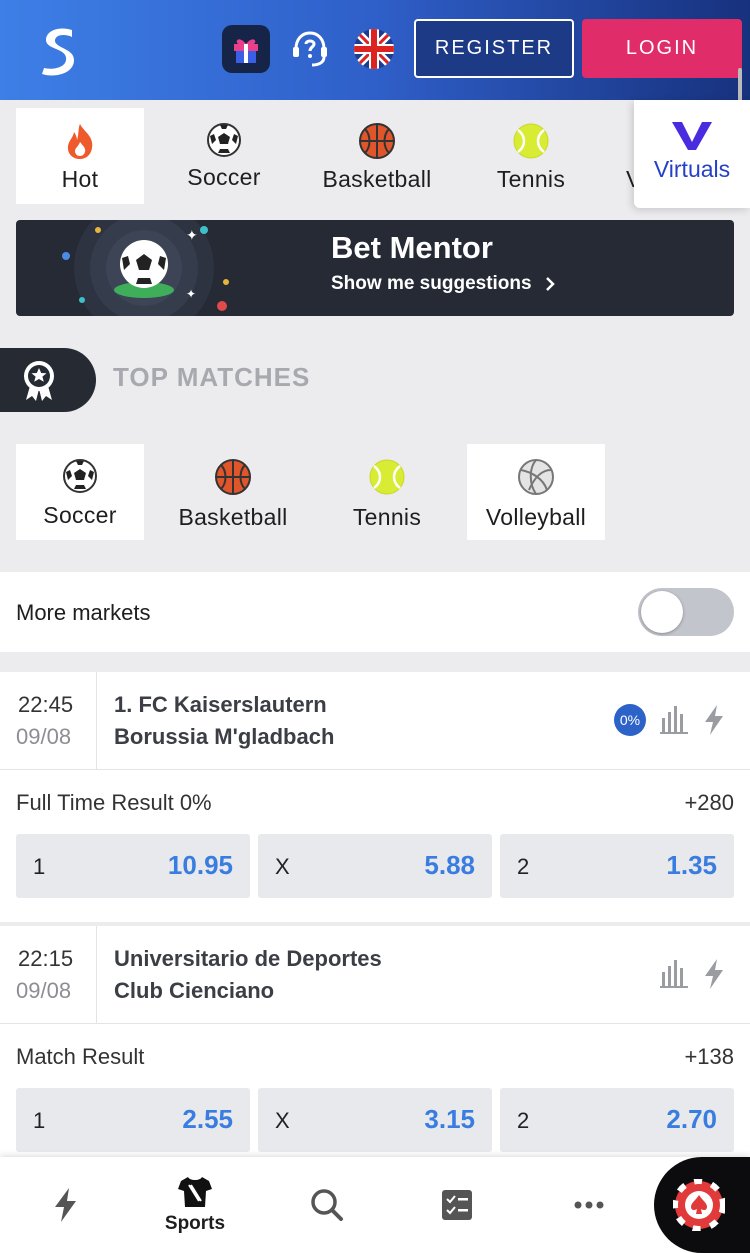 The height and width of the screenshot is (1253, 750). I want to click on casino-button, so click(702, 1205).